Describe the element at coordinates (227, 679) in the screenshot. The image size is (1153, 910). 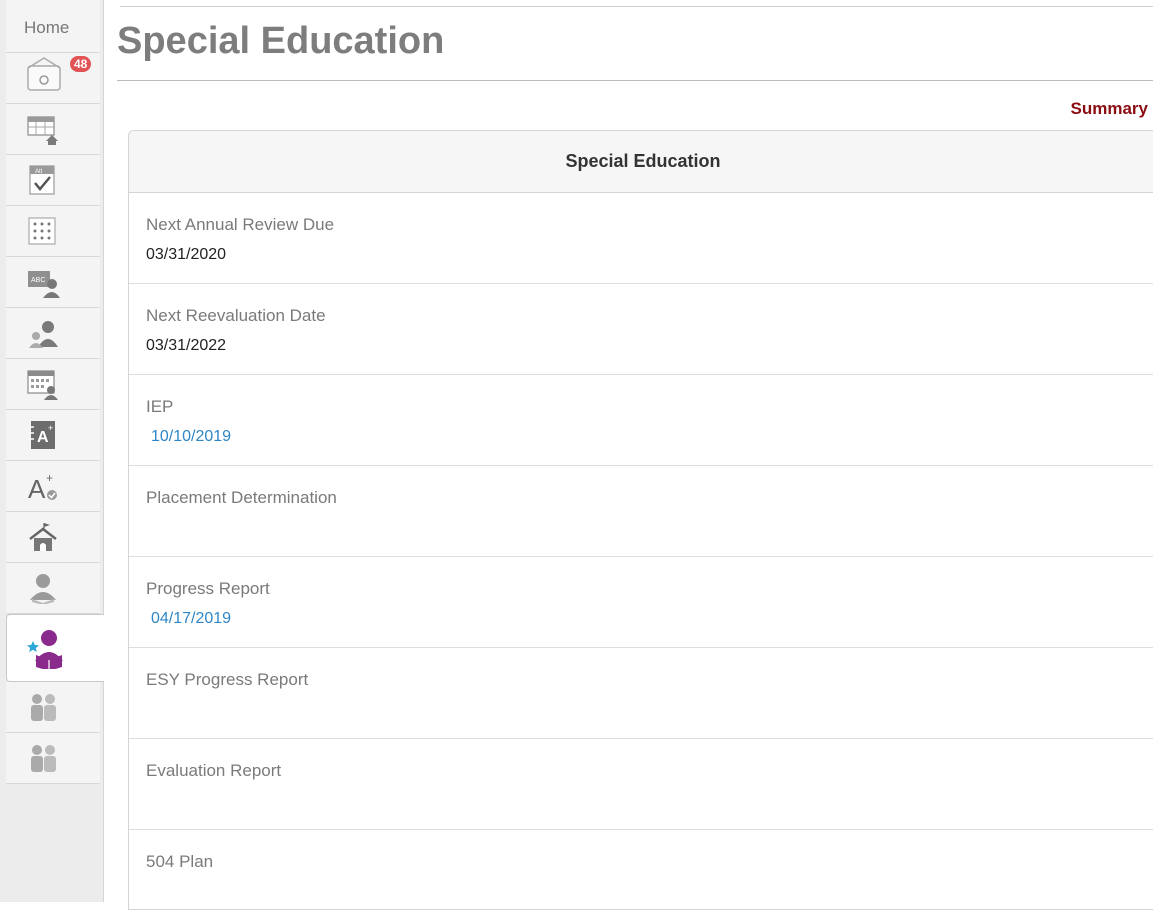
I see `field-label: ESY Progress Report` at that location.